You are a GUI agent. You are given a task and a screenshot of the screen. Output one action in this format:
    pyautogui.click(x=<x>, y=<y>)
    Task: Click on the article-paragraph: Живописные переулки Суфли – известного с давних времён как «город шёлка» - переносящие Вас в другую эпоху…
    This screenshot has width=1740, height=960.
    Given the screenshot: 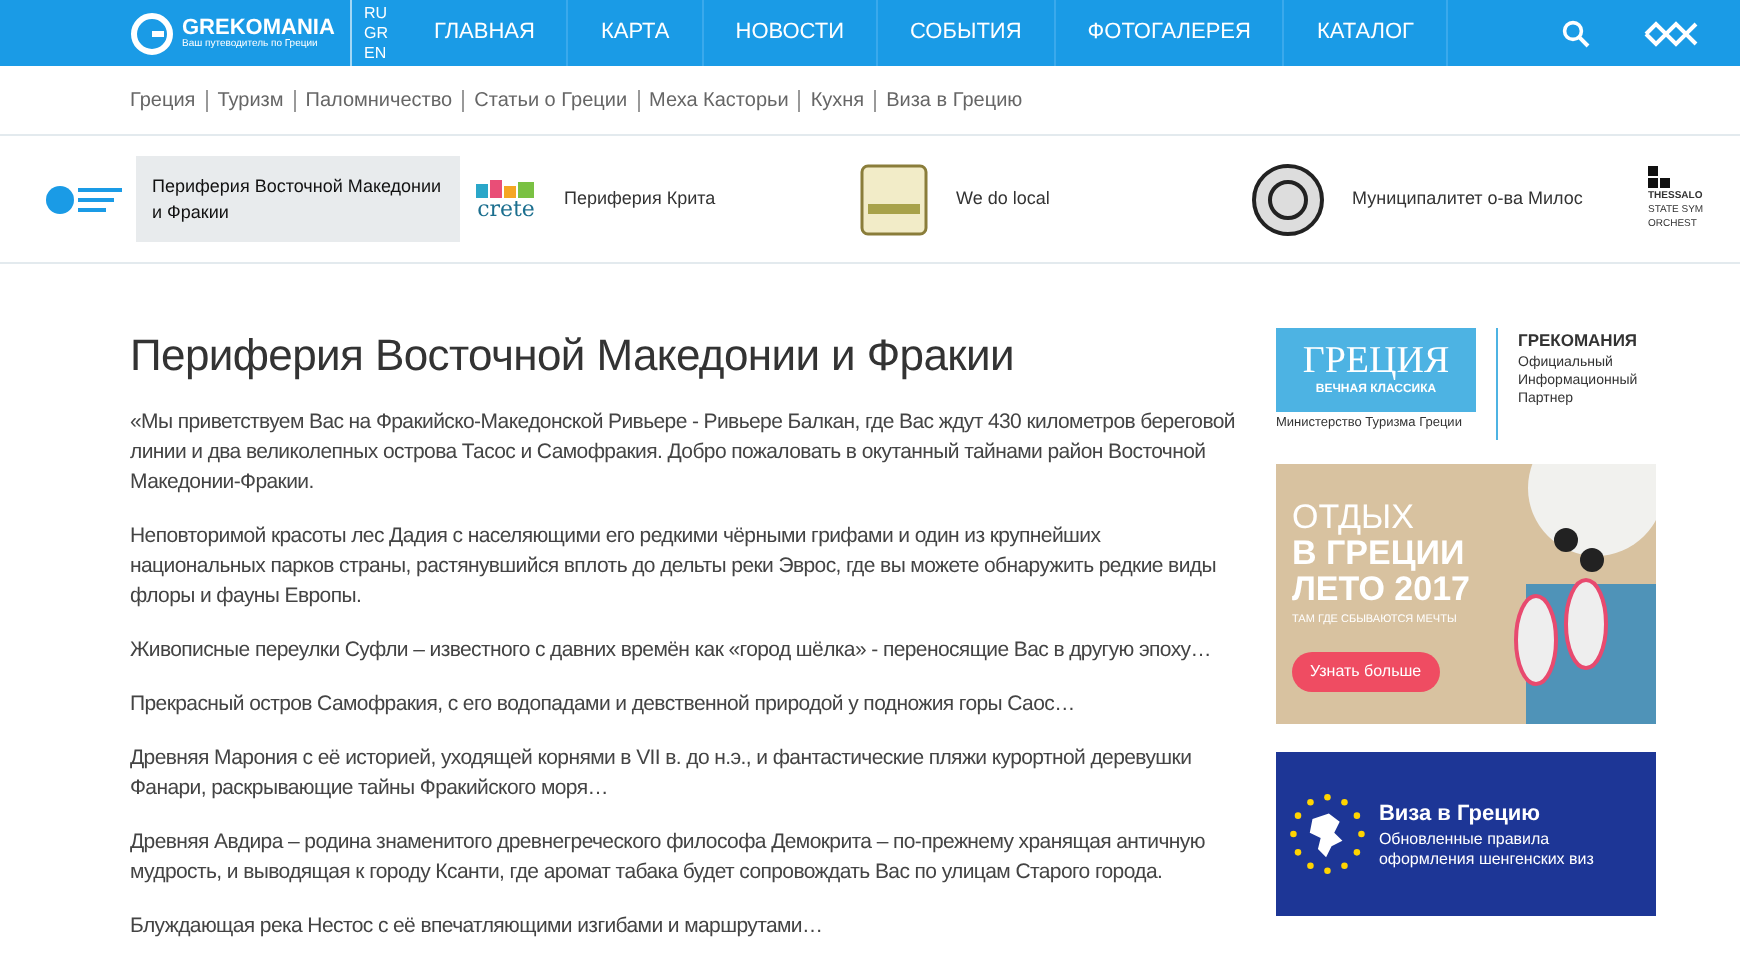 What is the action you would take?
    pyautogui.click(x=671, y=651)
    